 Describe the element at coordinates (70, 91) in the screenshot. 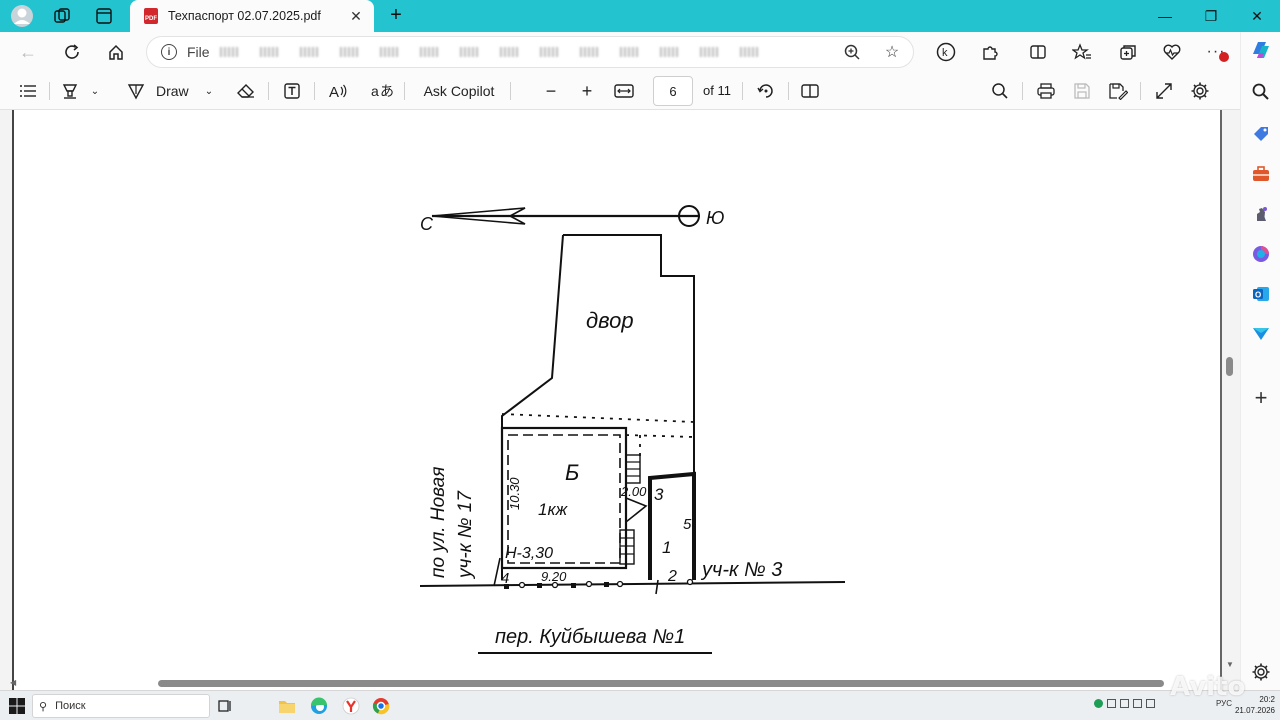

I see `highlight-button` at that location.